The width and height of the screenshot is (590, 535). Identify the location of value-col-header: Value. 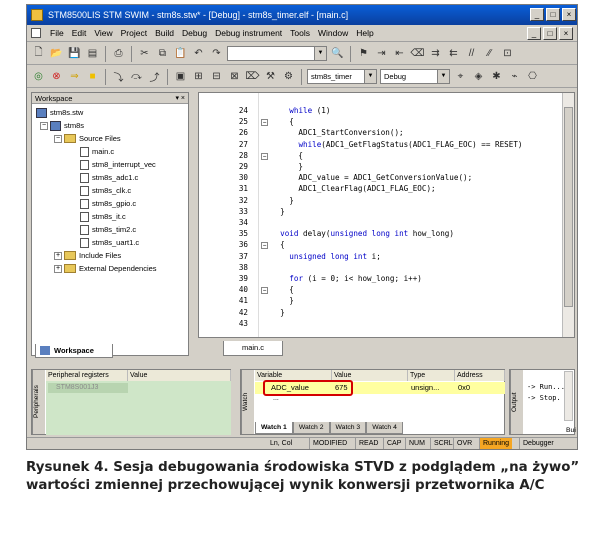
(179, 375).